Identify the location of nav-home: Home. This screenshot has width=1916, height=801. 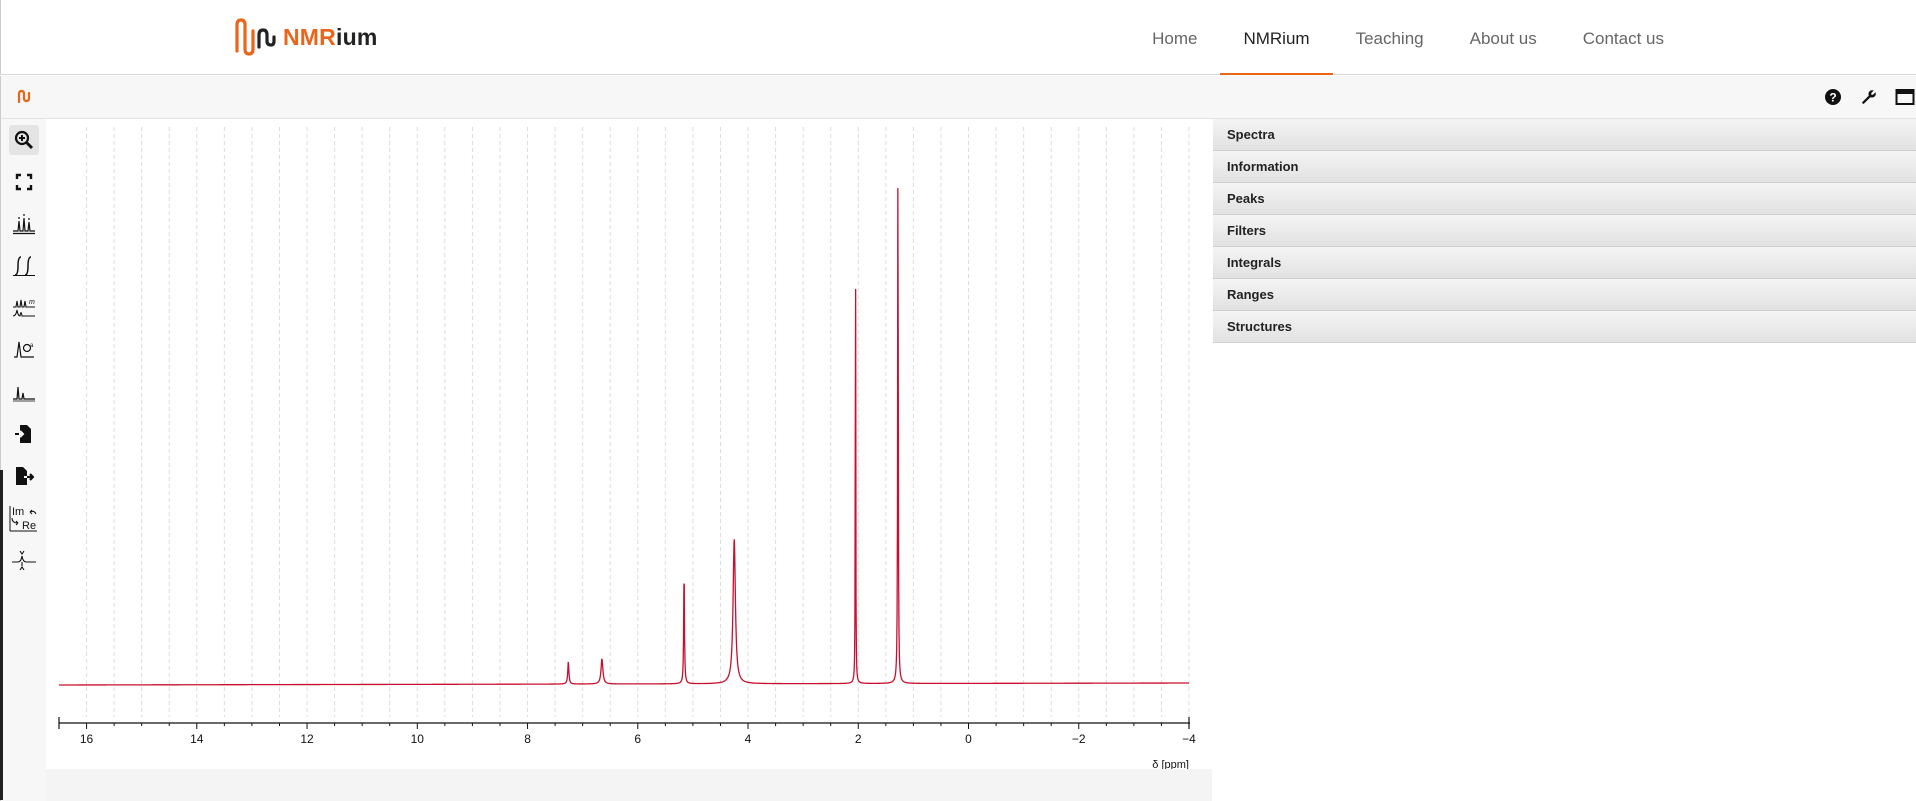
(1174, 37).